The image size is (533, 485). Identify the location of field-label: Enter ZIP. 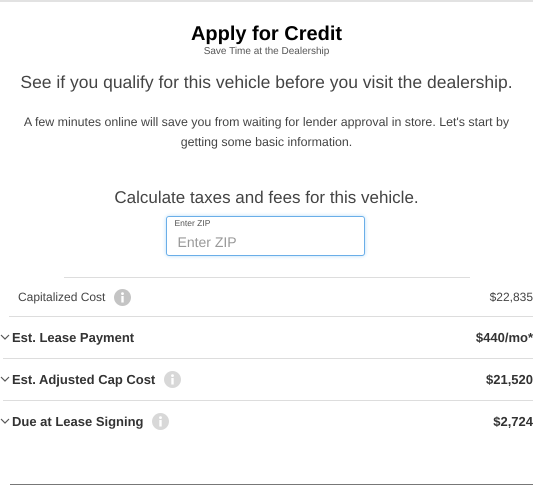
(192, 223).